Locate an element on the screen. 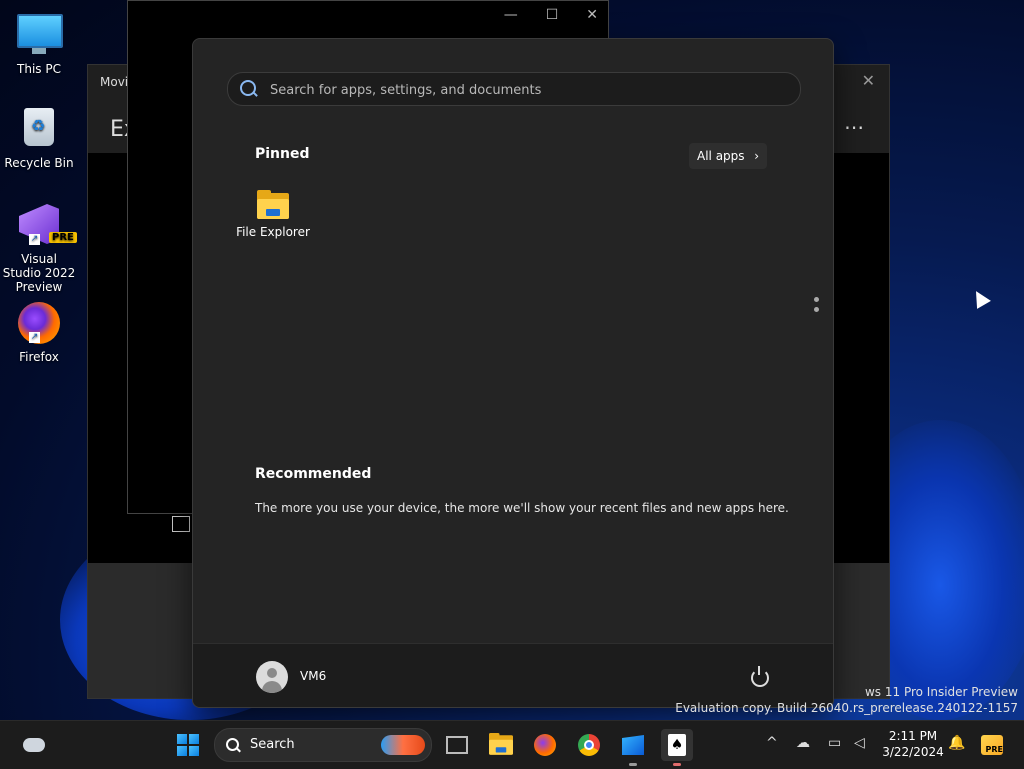  task-view-icon is located at coordinates (457, 745).